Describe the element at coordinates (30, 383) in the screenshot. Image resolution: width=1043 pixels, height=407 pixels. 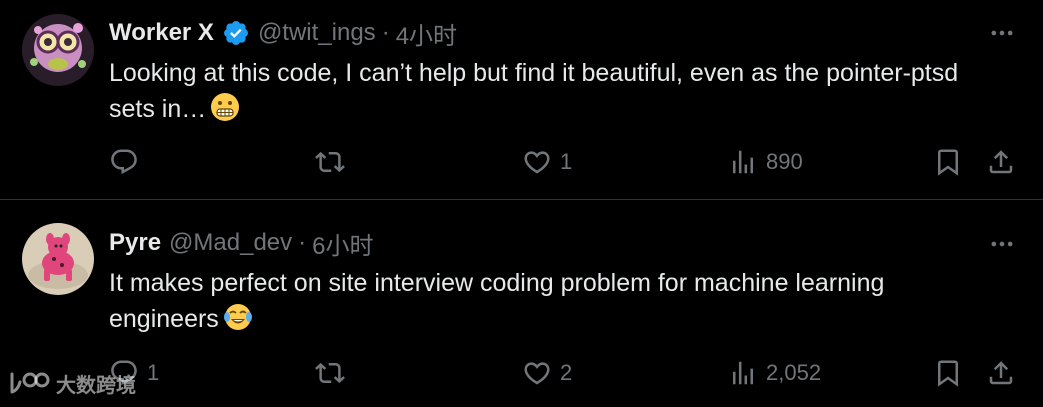
I see `watermark-logo-icon` at that location.